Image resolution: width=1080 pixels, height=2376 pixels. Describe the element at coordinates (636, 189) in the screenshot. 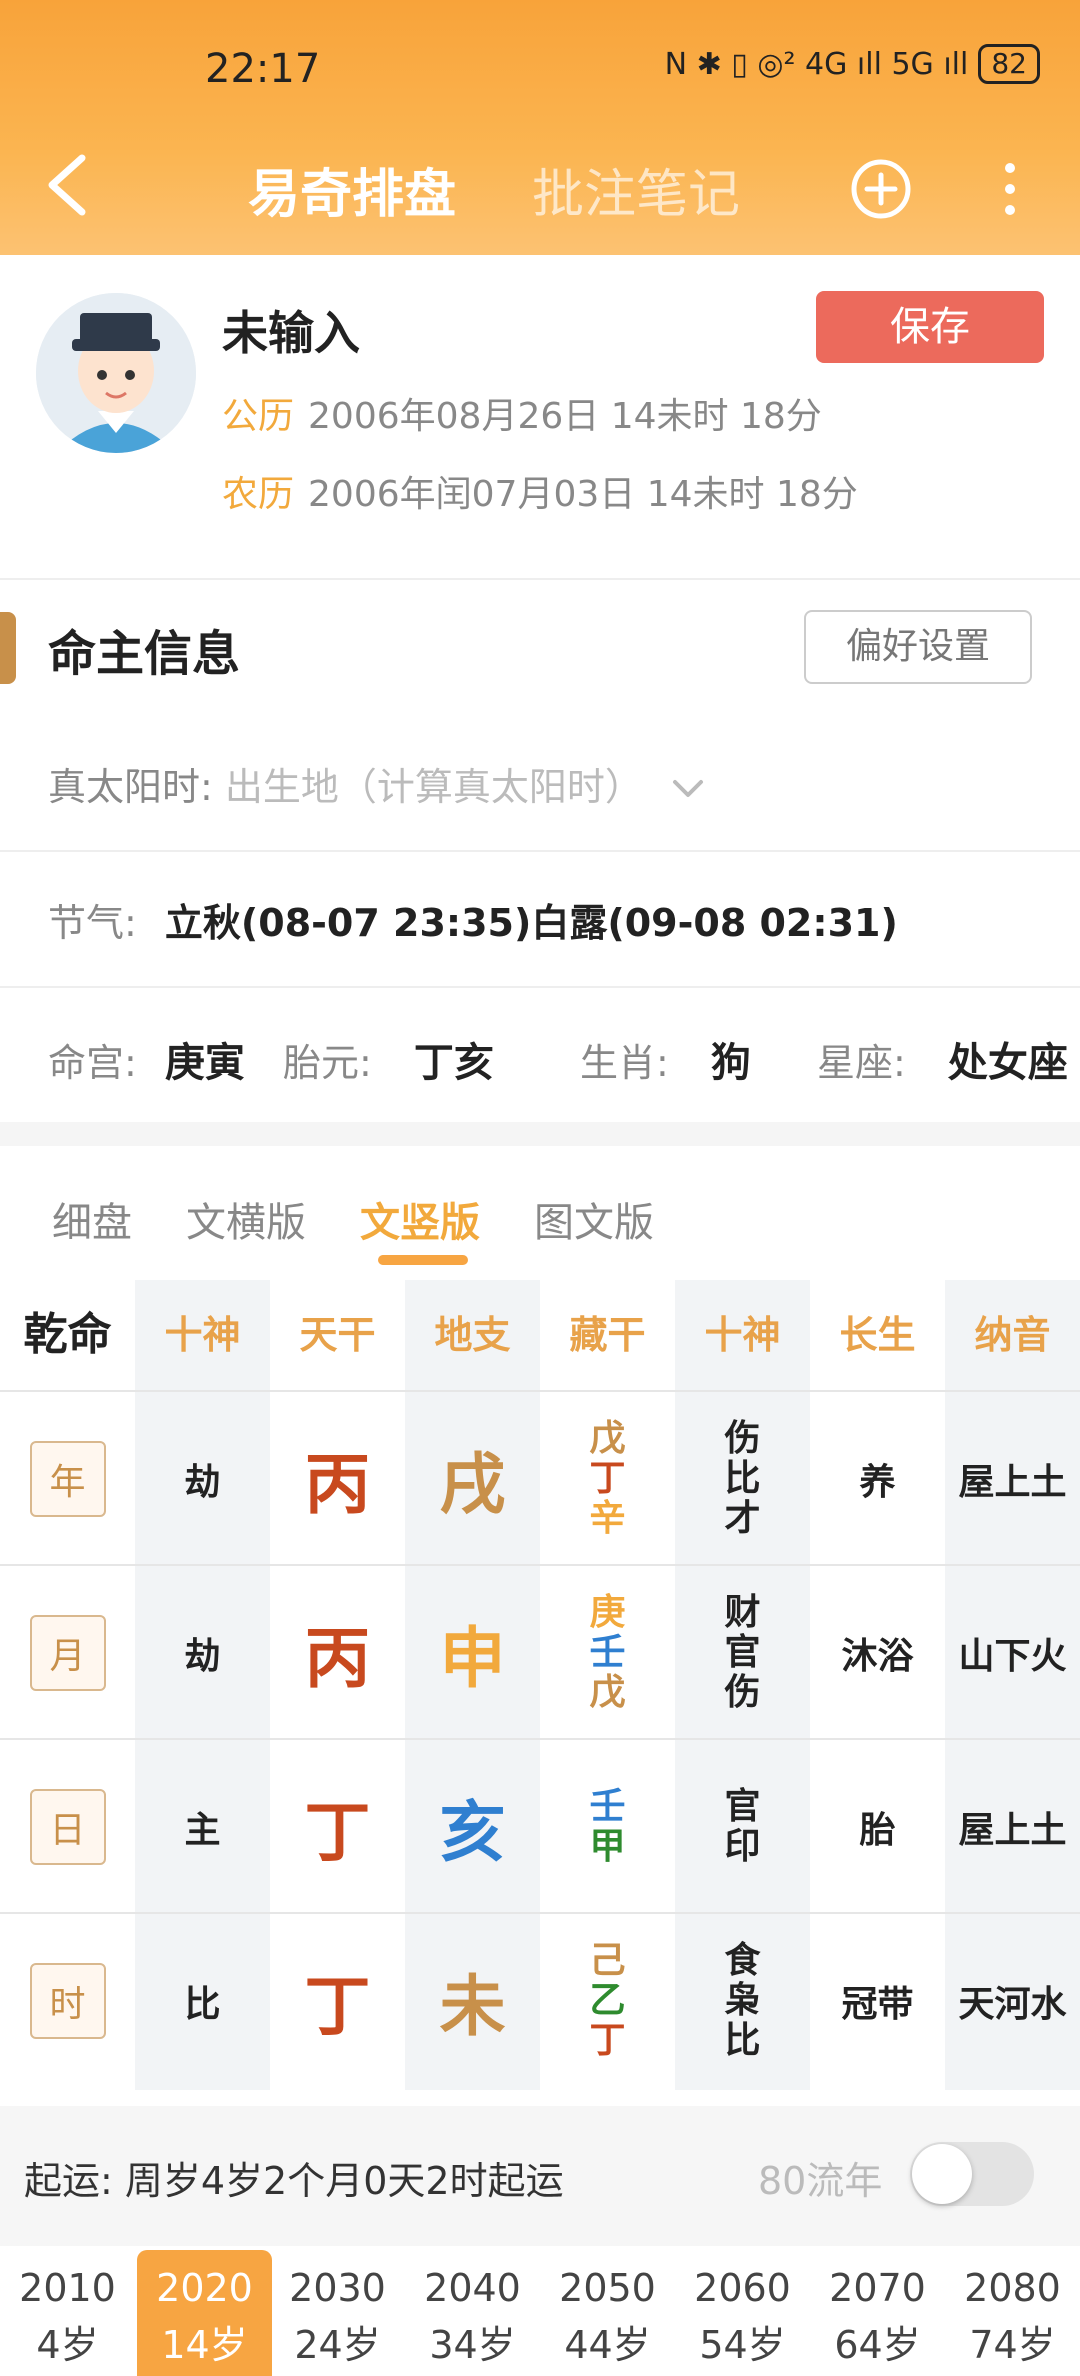

I see `tab-pizhu-biji: 批注笔记` at that location.